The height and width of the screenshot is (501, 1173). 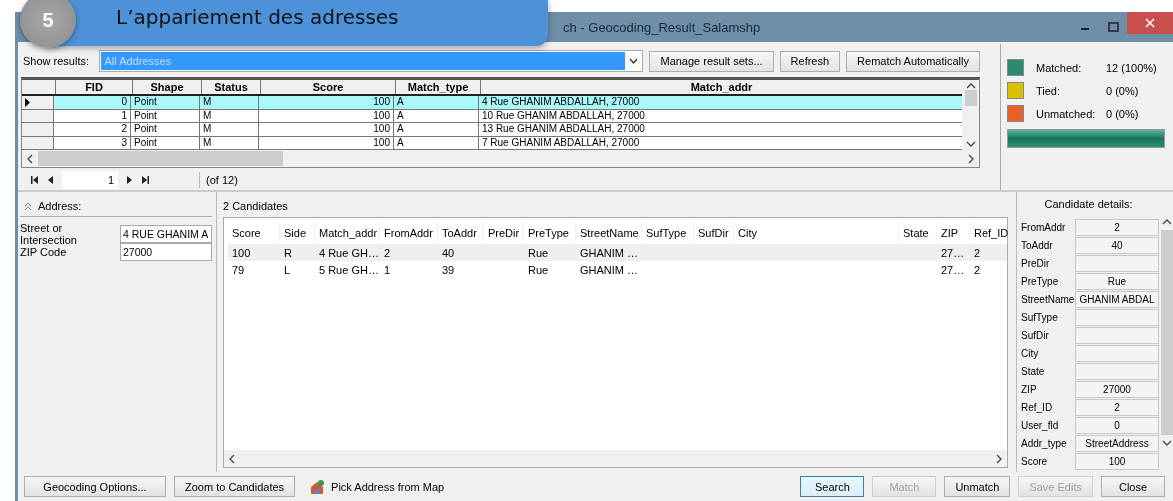 I want to click on status-label: Tied:, so click(x=1049, y=90).